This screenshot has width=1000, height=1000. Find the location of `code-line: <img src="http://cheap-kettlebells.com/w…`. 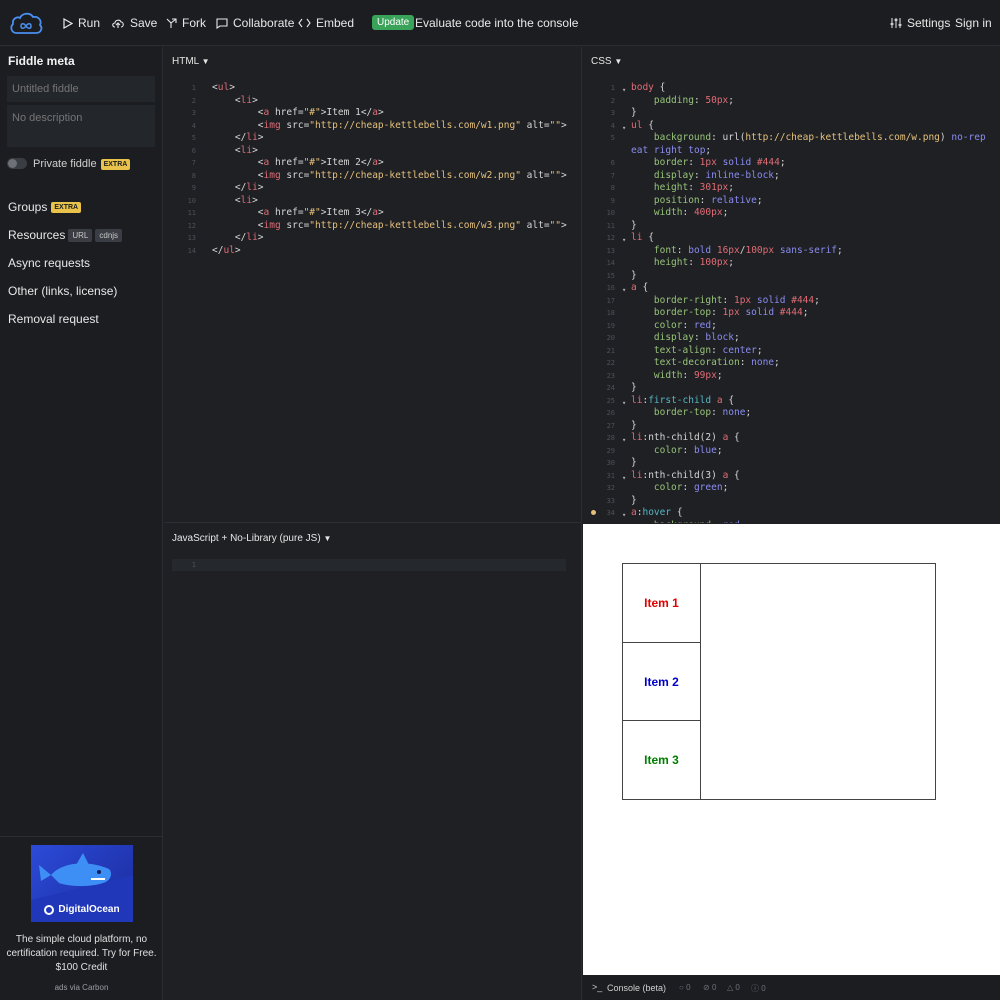

code-line: <img src="http://cheap-kettlebells.com/w… is located at coordinates (412, 125).